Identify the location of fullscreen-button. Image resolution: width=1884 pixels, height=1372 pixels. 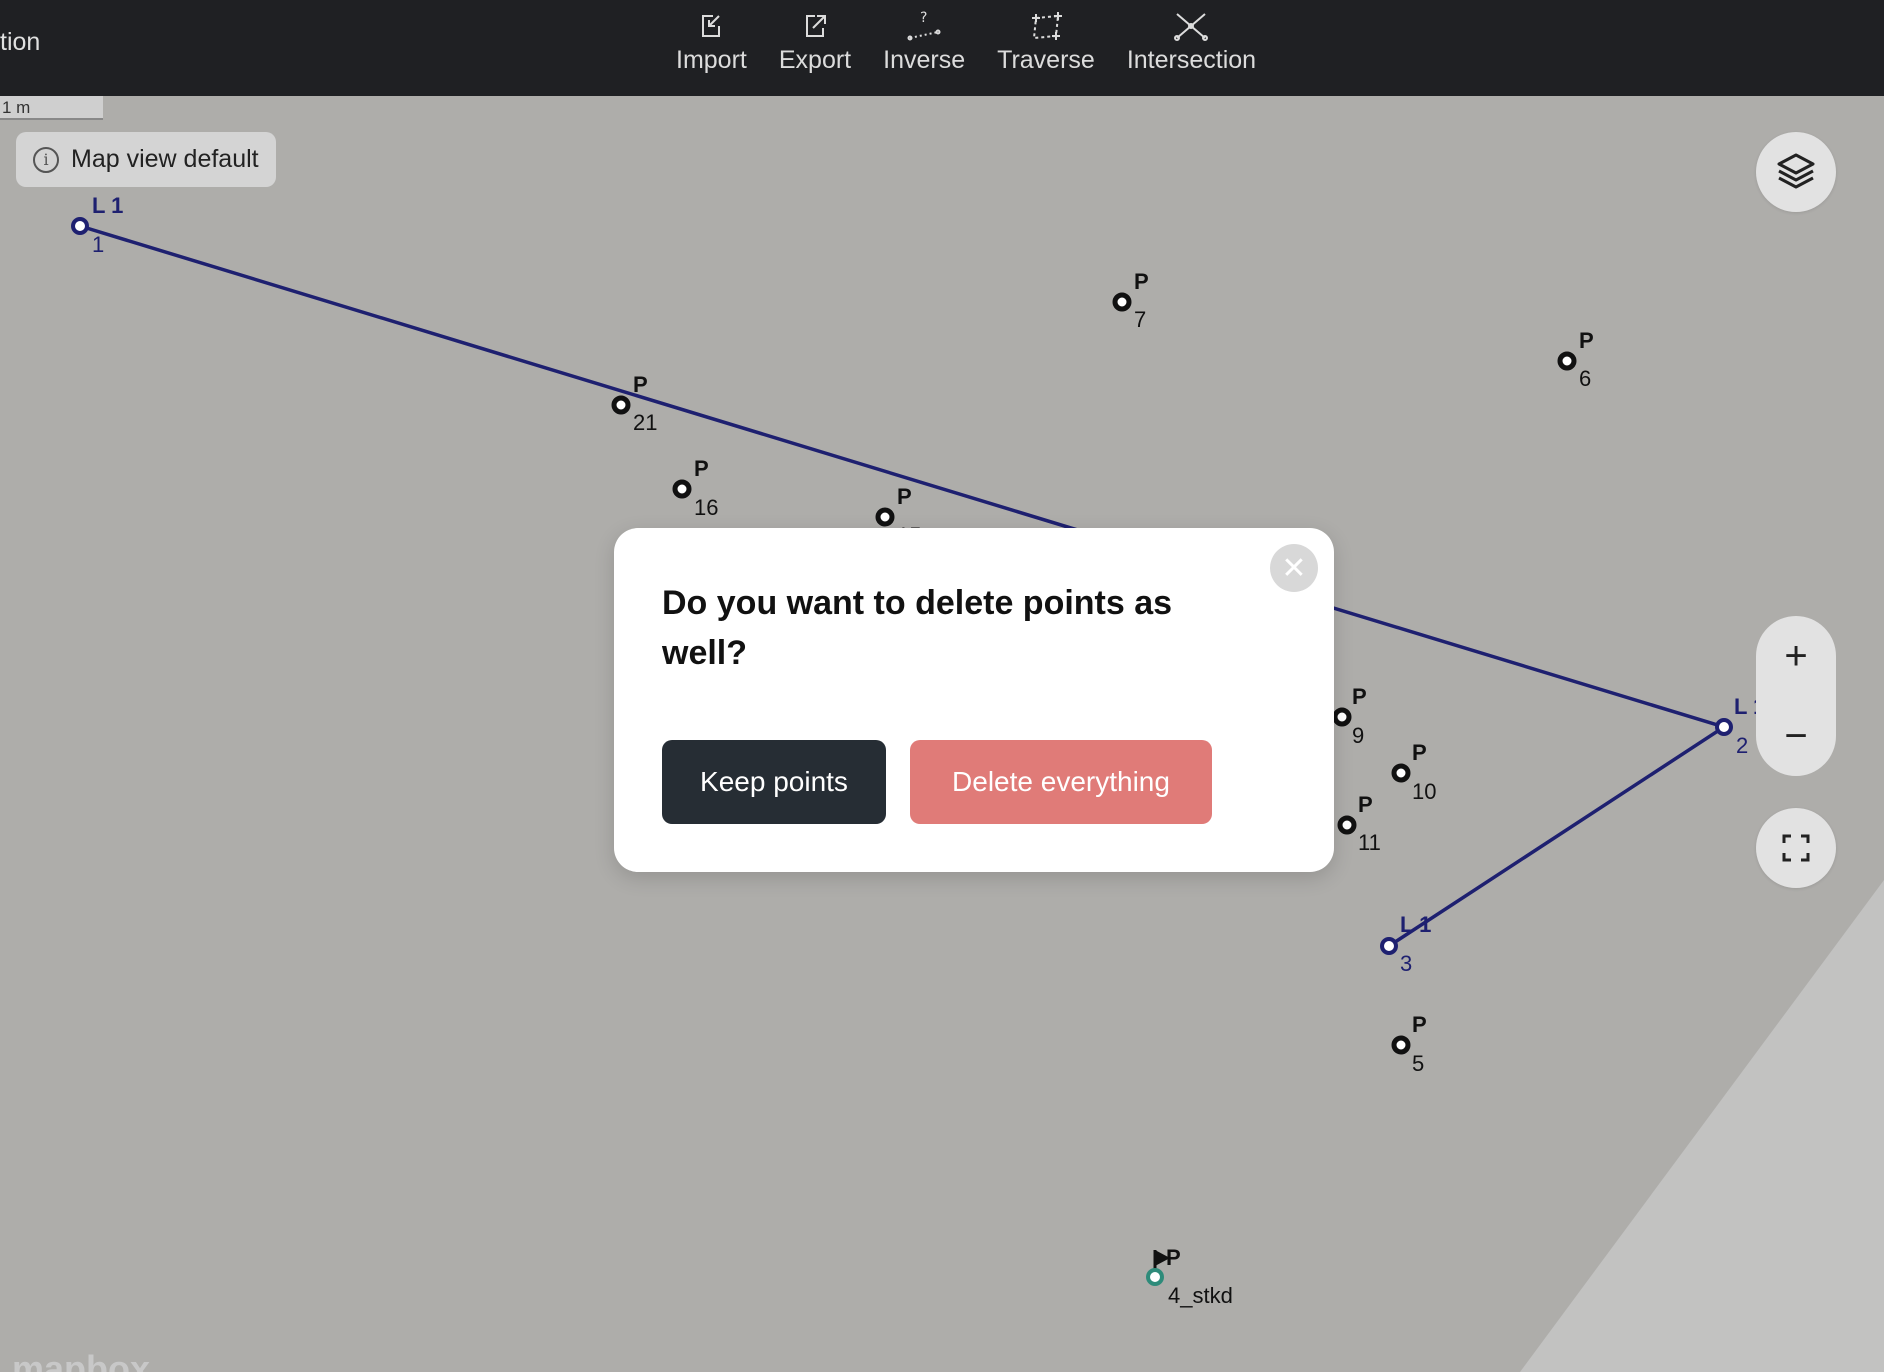
(1796, 848).